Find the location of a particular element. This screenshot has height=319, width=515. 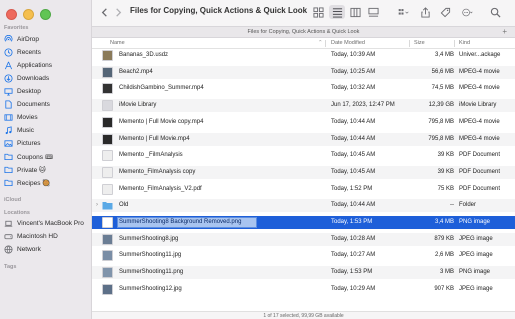

group-button is located at coordinates (403, 12).